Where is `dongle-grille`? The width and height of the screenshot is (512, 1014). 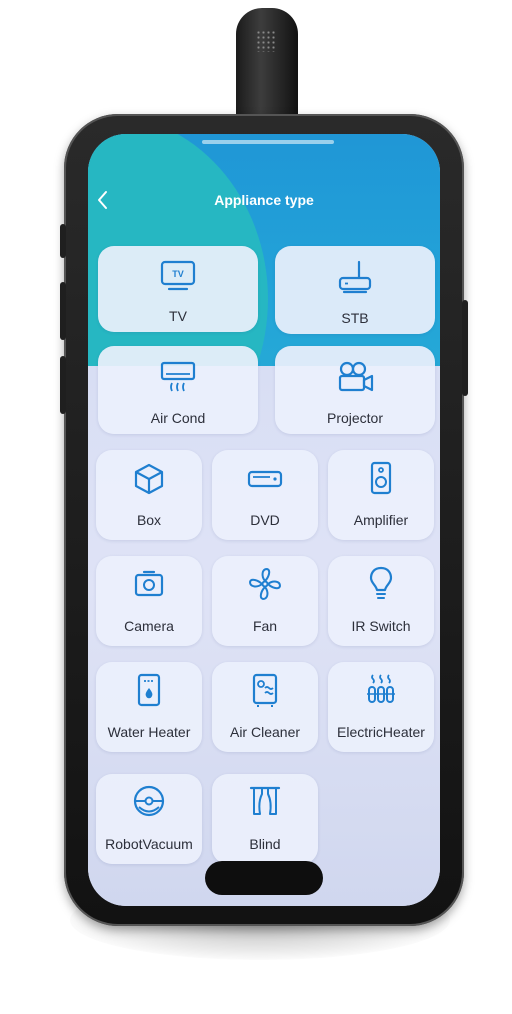
dongle-grille is located at coordinates (266, 41).